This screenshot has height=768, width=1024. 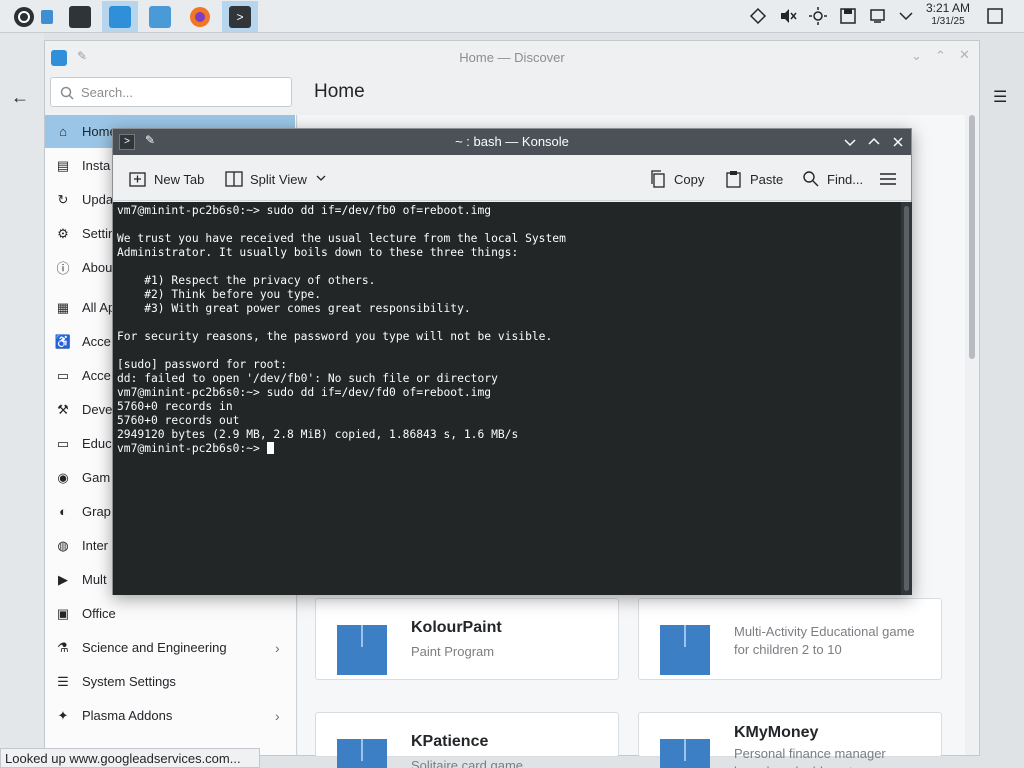 I want to click on grid-icon: ▦, so click(x=63, y=307).